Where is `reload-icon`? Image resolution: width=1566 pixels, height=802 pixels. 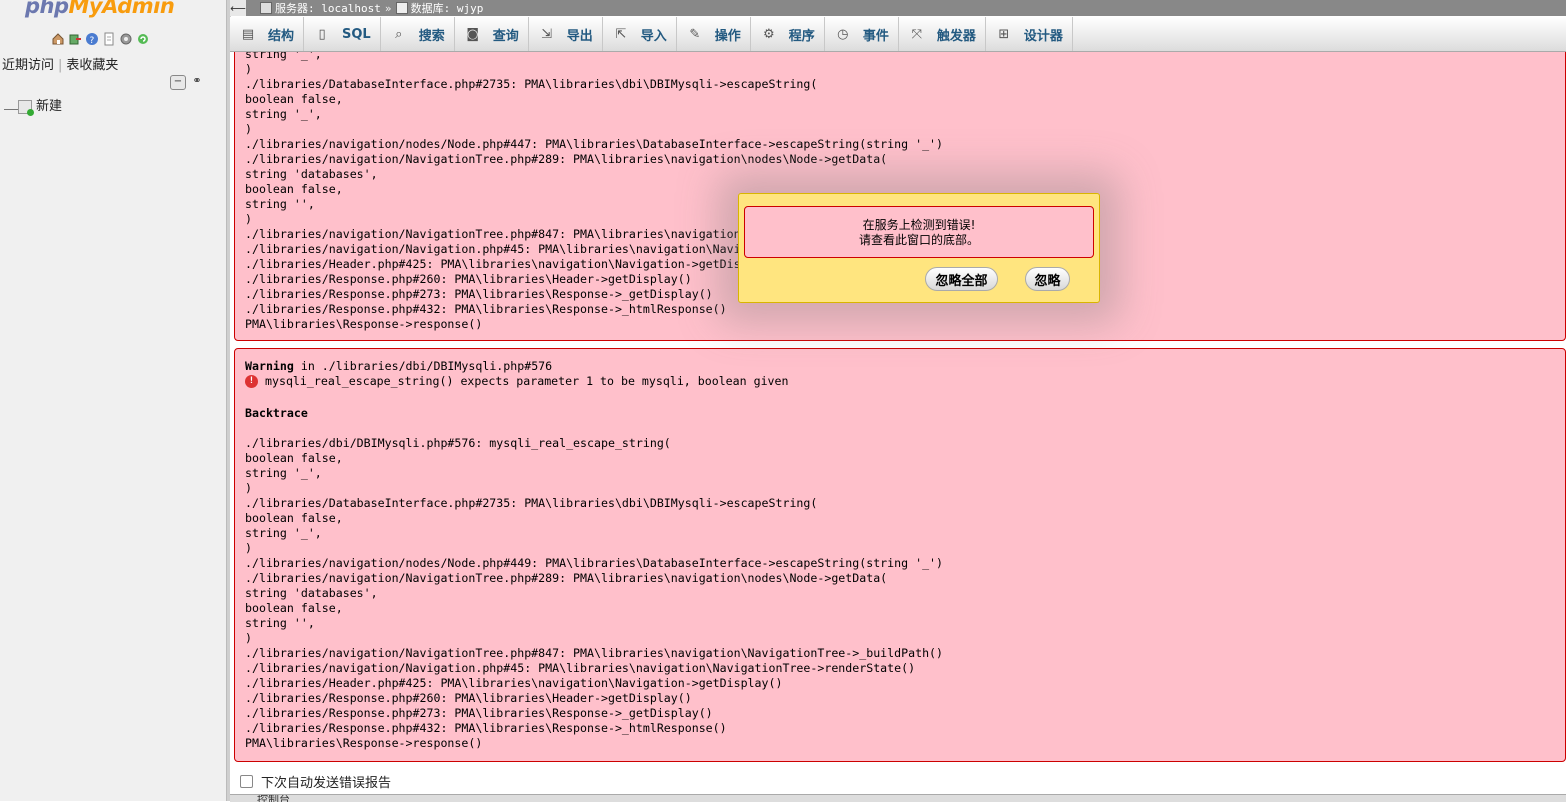 reload-icon is located at coordinates (143, 39).